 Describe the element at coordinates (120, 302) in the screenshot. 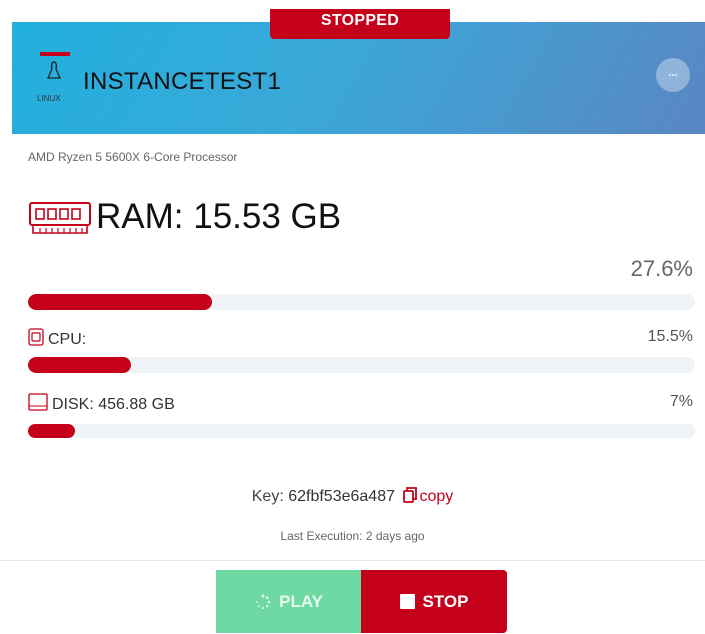

I see `ram-usage-fill` at that location.